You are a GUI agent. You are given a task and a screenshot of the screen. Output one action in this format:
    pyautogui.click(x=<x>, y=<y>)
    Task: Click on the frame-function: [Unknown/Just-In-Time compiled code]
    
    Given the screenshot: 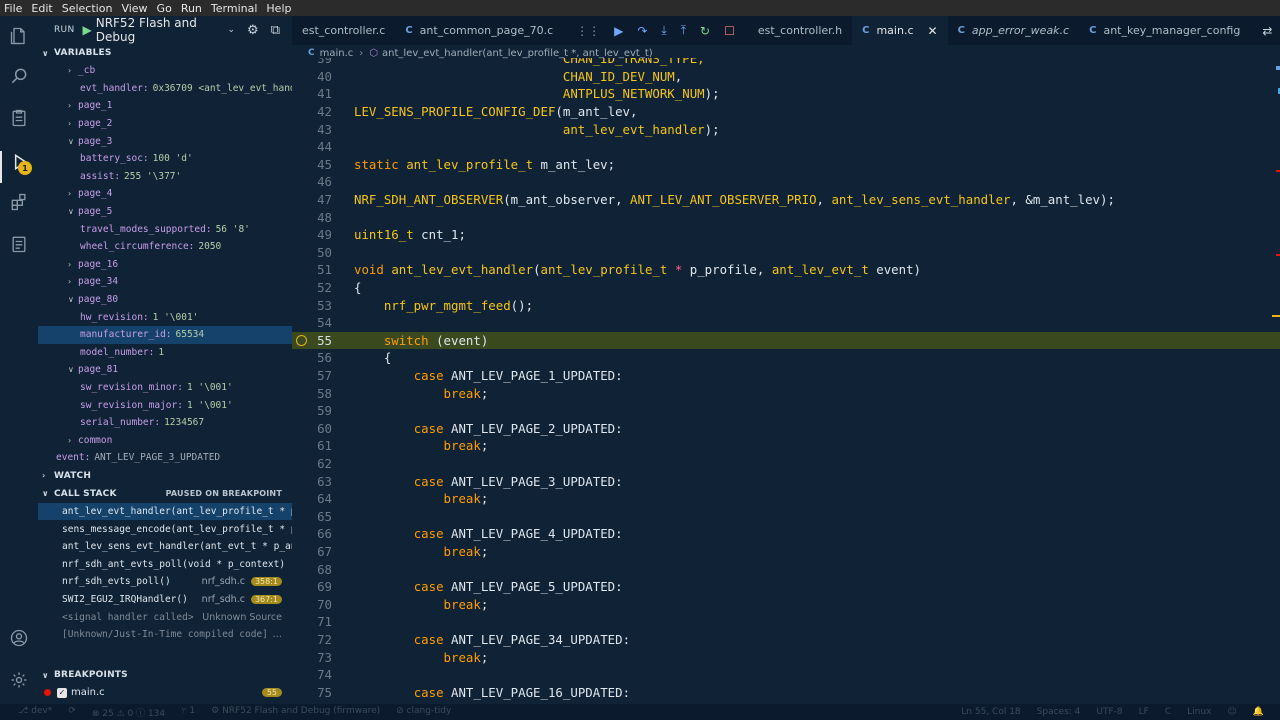 What is the action you would take?
    pyautogui.click(x=165, y=635)
    